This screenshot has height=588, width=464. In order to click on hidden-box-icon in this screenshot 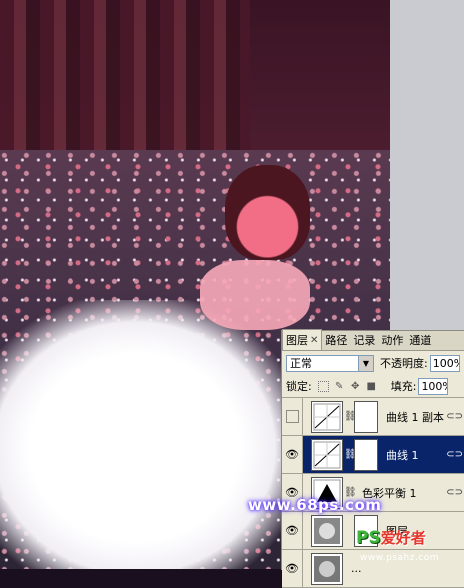, I will do `click(292, 416)`.